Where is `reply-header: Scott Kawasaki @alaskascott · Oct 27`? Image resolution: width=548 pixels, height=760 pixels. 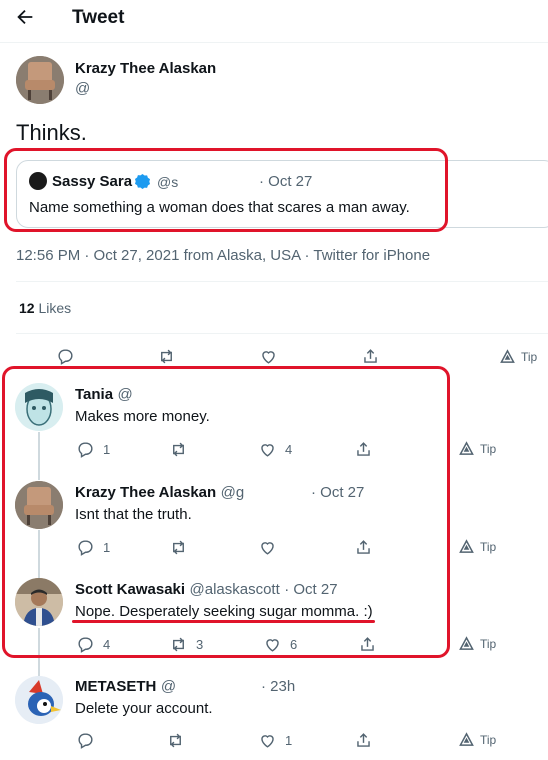 reply-header: Scott Kawasaki @alaskascott · Oct 27 is located at coordinates (206, 590).